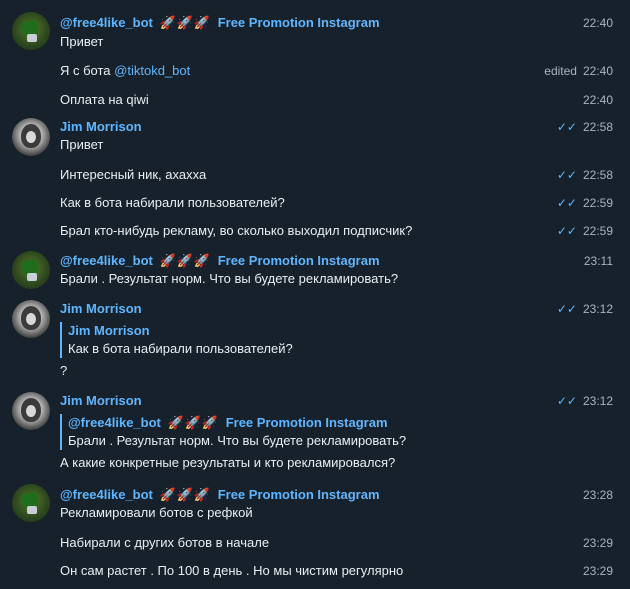 The image size is (630, 589). What do you see at coordinates (578, 71) in the screenshot?
I see `message-time: edited 22:40` at bounding box center [578, 71].